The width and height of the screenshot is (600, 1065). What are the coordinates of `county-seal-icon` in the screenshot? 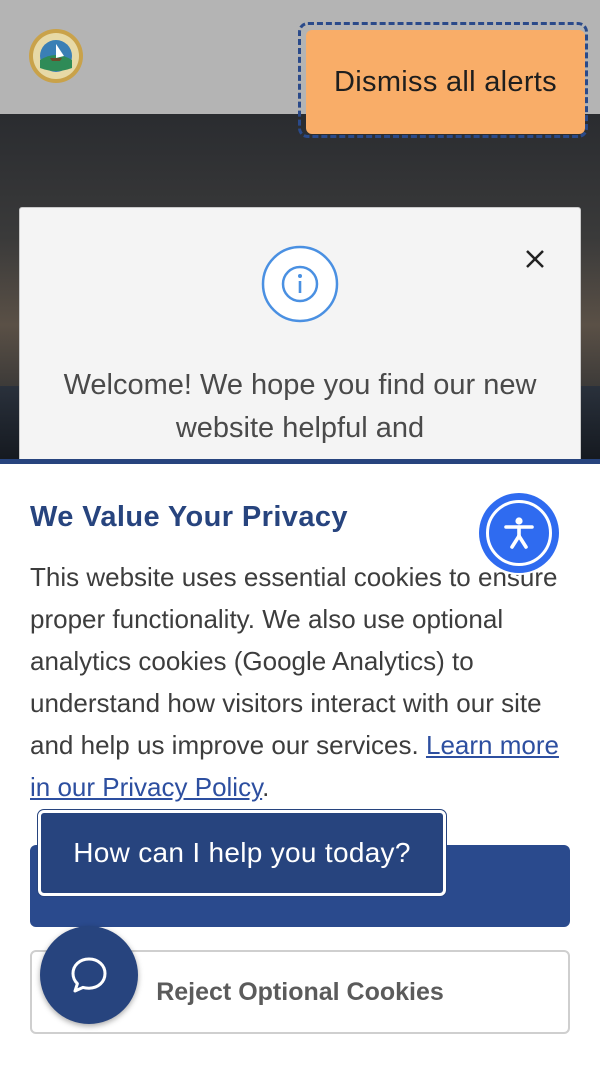 It's located at (56, 56).